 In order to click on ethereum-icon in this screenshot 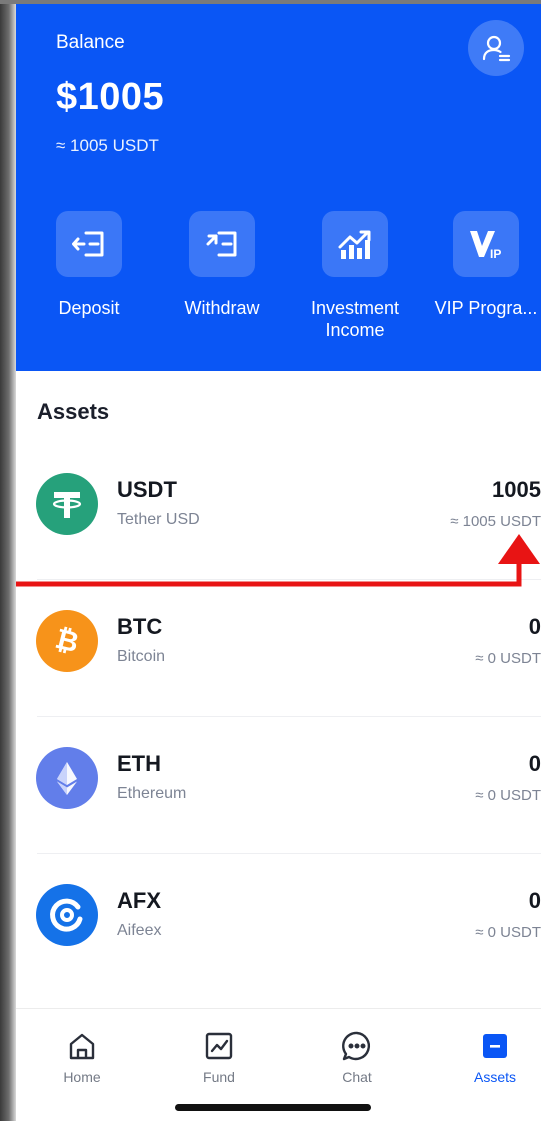, I will do `click(67, 778)`.